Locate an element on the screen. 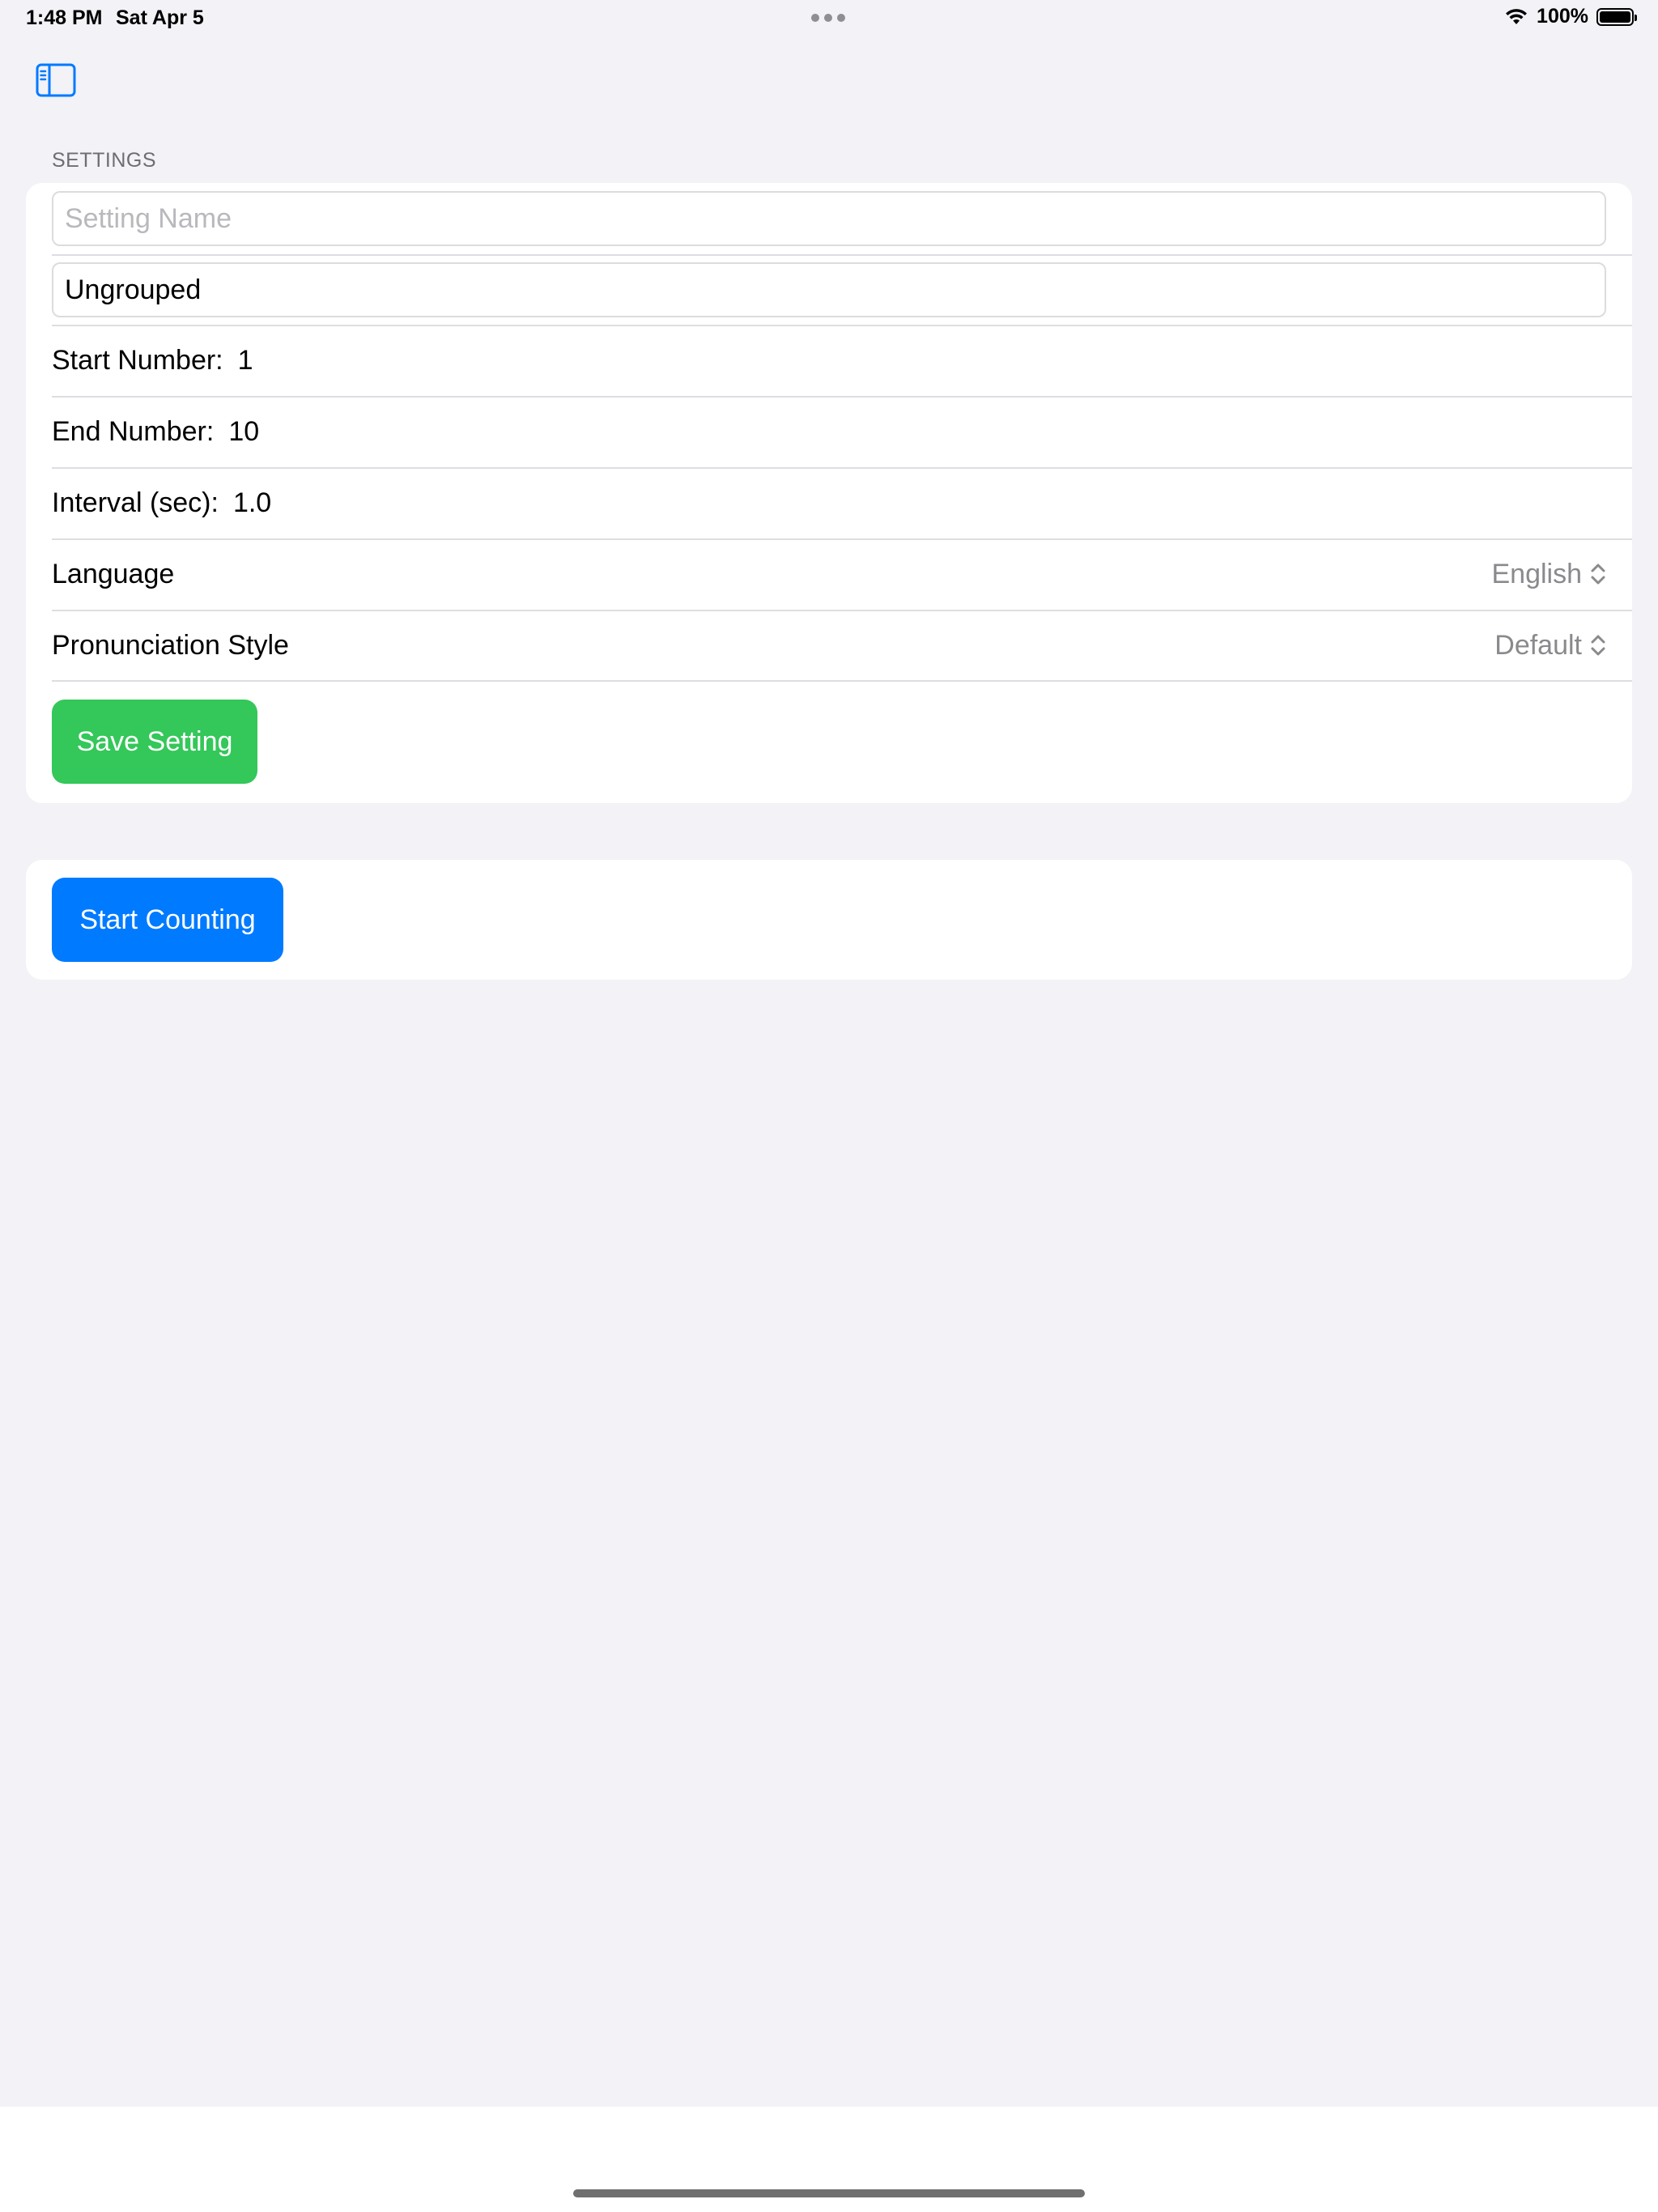 The height and width of the screenshot is (2212, 1658). status-bar: 1:48 PM Sat Apr 5 100% is located at coordinates (829, 19).